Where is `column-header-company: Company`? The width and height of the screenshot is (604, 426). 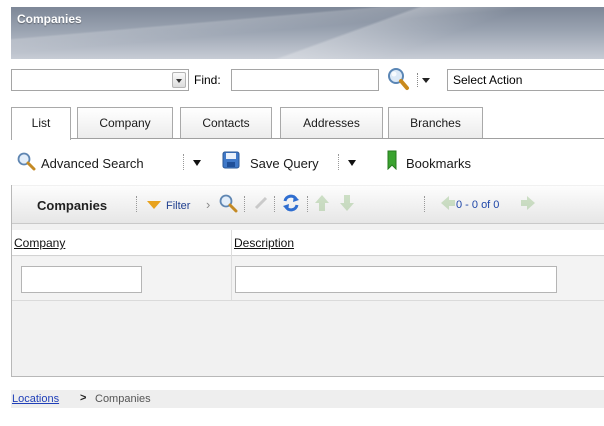
column-header-company: Company is located at coordinates (39, 243).